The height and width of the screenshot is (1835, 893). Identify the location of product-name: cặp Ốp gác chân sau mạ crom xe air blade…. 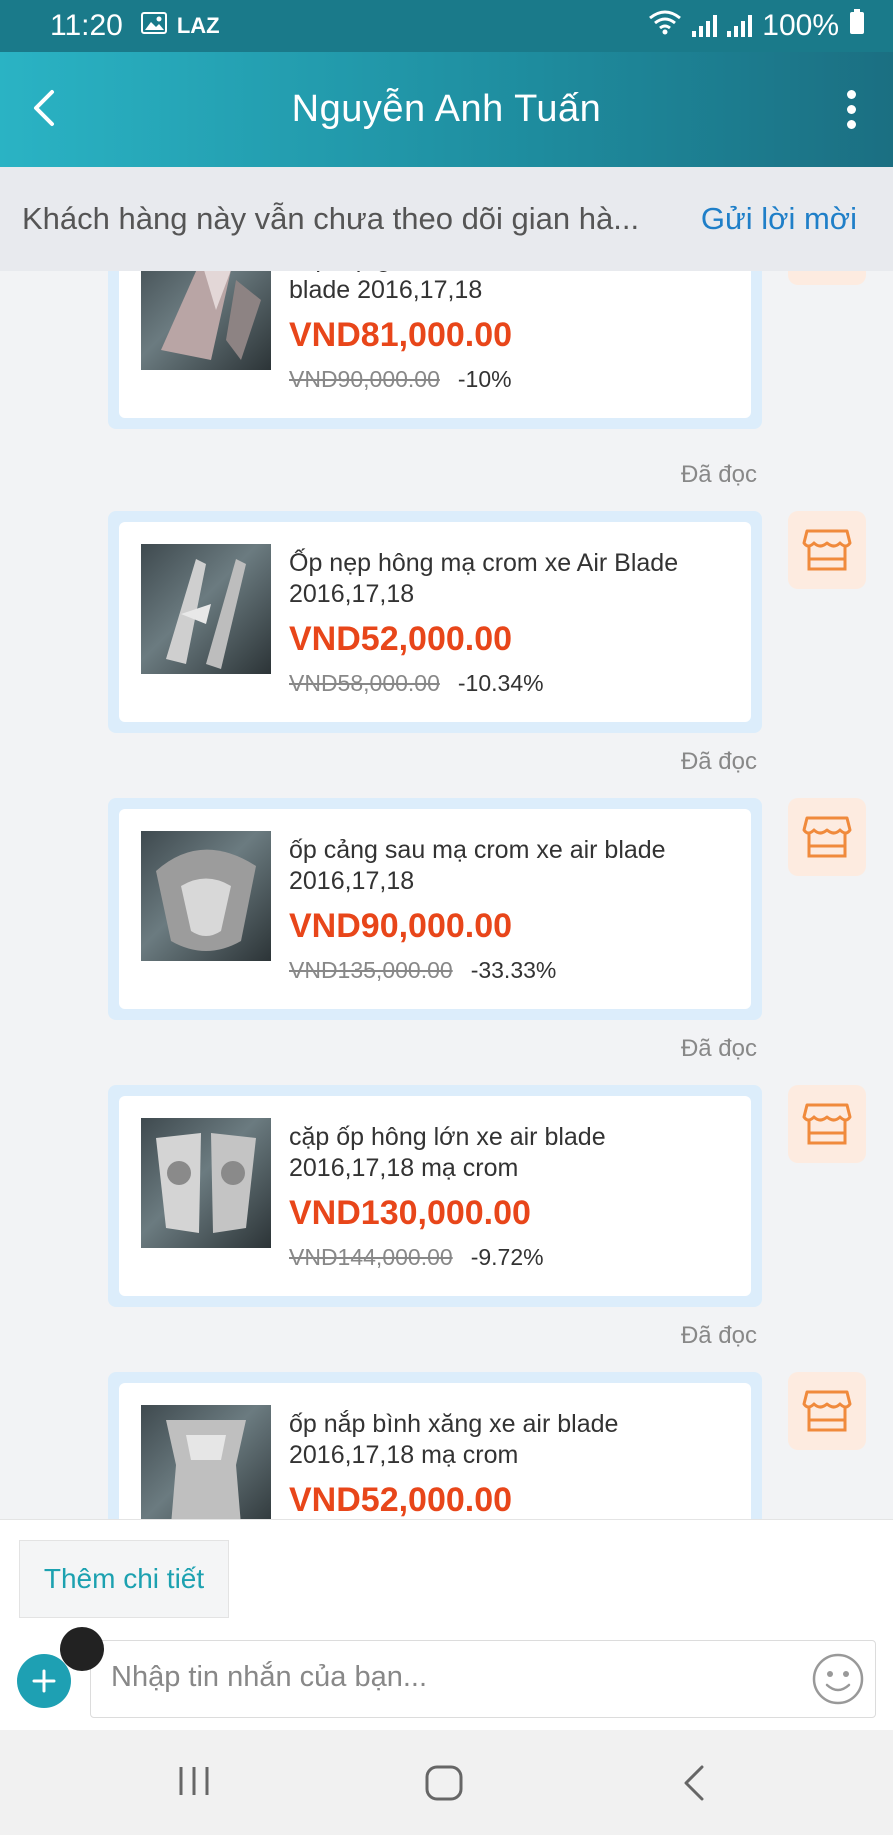
(493, 287).